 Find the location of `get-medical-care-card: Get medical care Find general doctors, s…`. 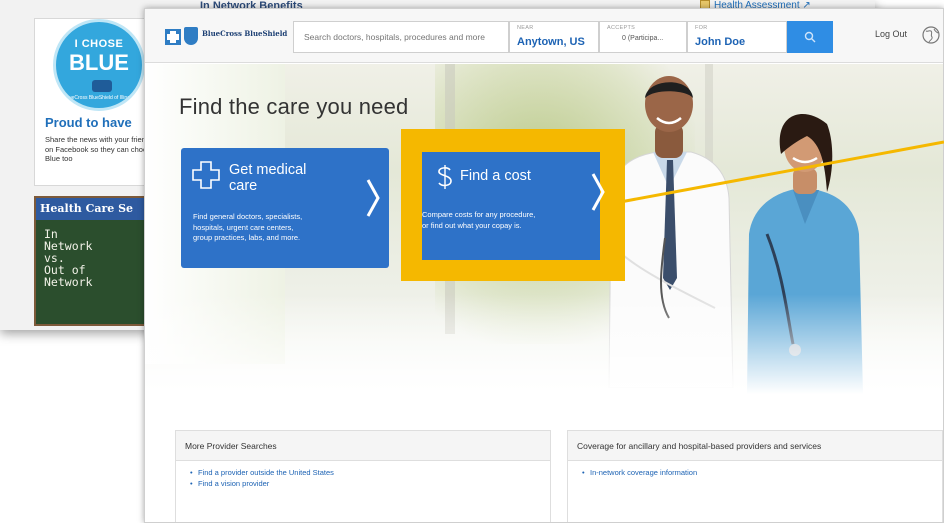

get-medical-care-card: Get medical care Find general doctors, s… is located at coordinates (285, 208).